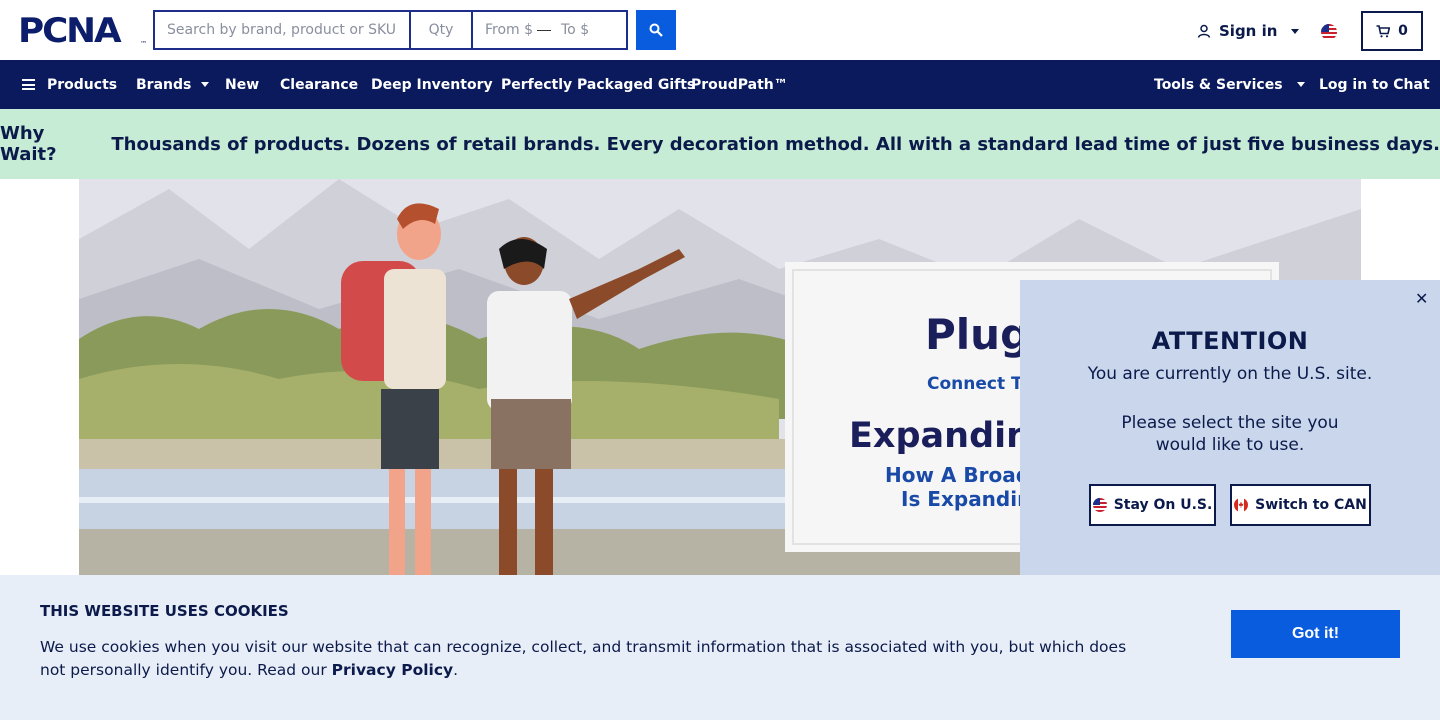 This screenshot has width=1440, height=720. I want to click on dialog-title: ATTENTION, so click(1230, 341).